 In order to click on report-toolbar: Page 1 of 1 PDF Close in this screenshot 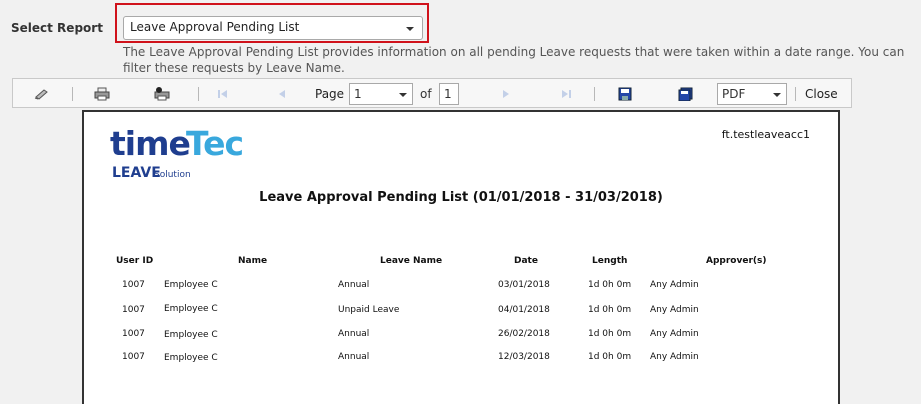, I will do `click(432, 93)`.